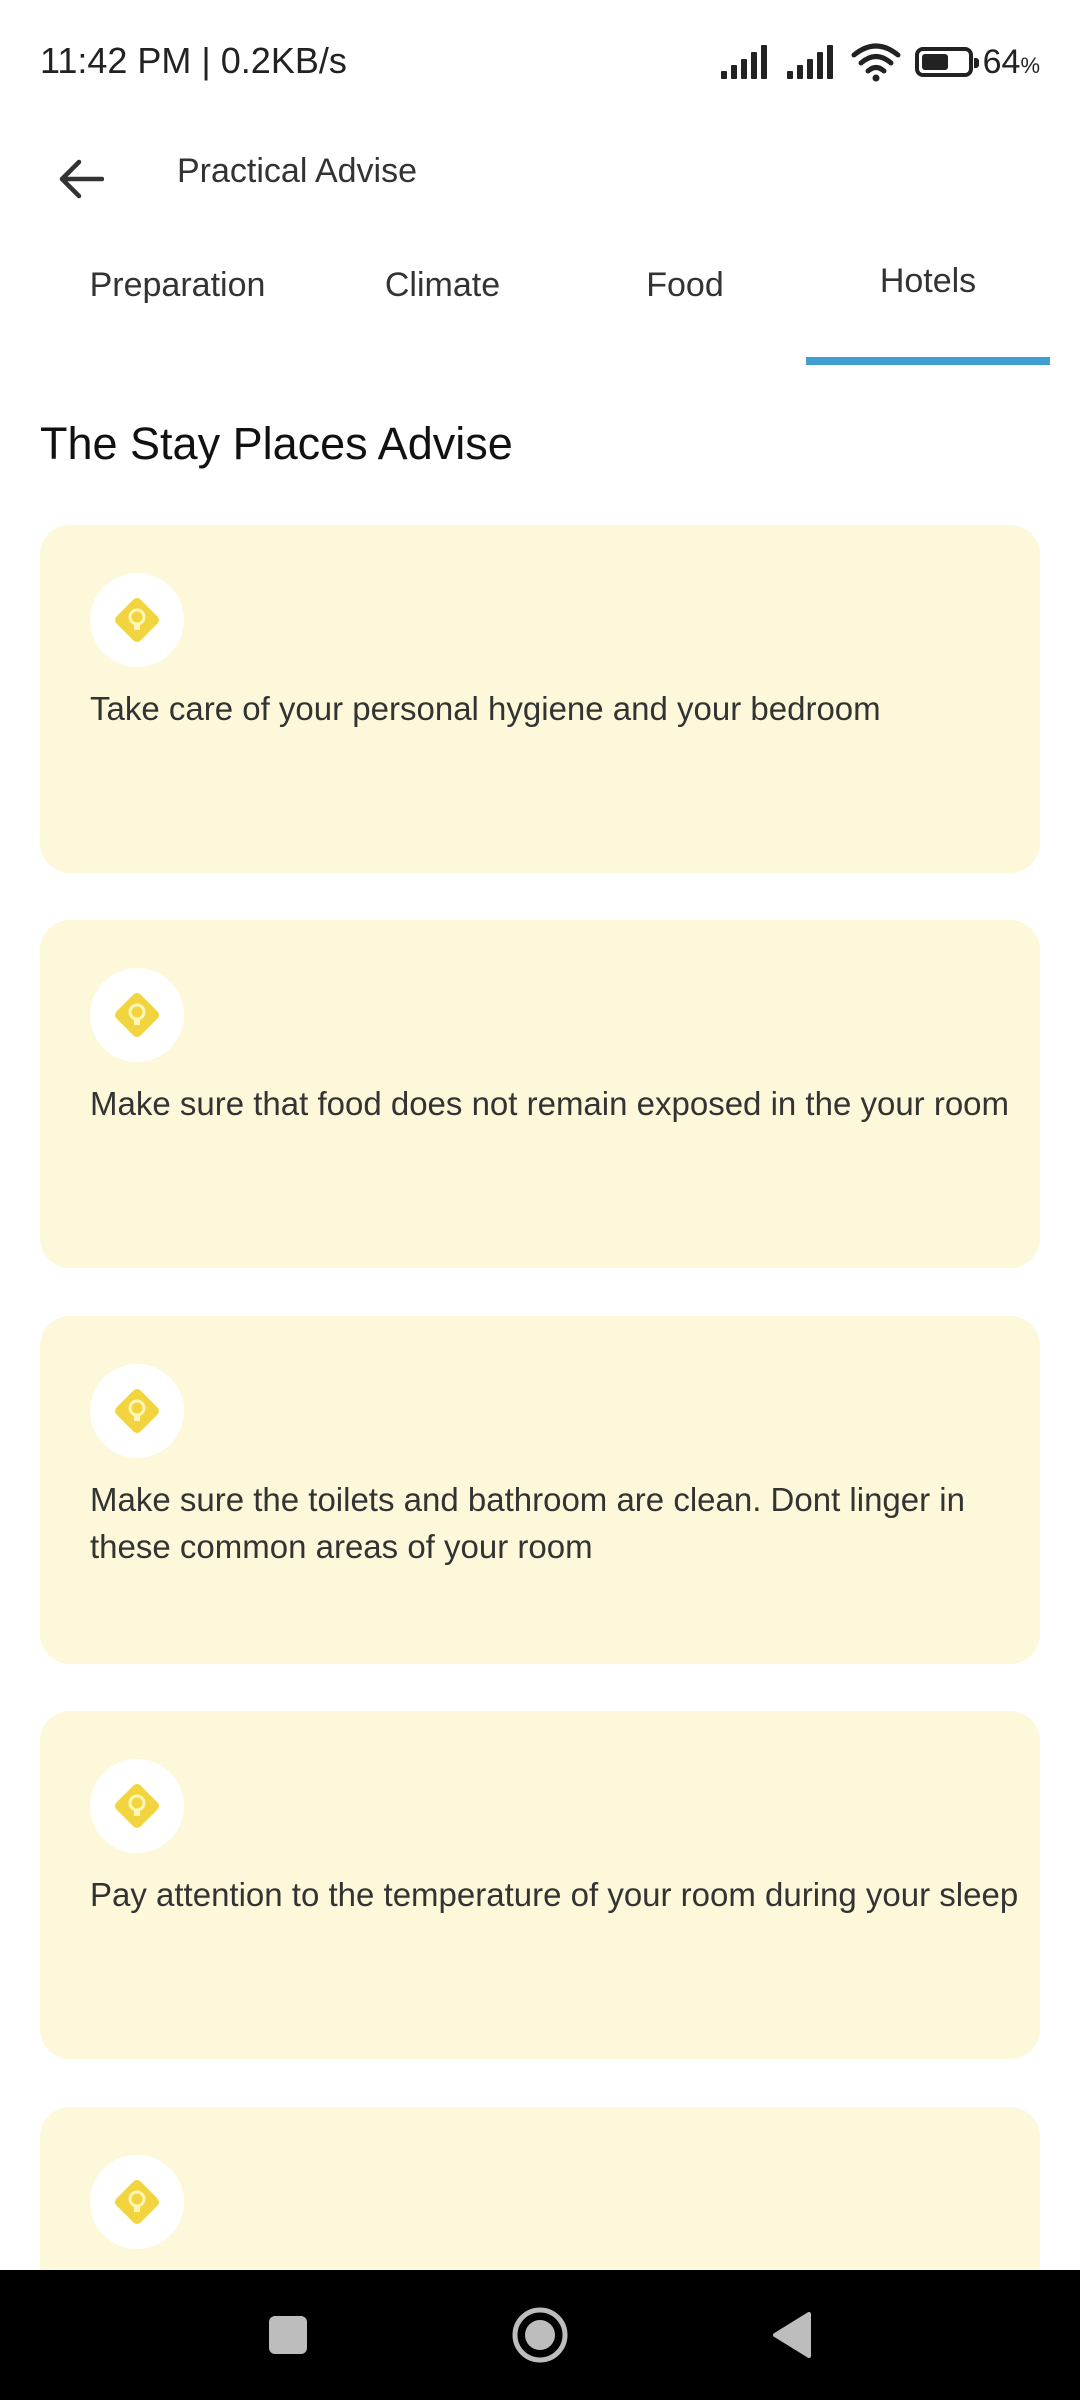  I want to click on back-nav-button, so click(792, 2335).